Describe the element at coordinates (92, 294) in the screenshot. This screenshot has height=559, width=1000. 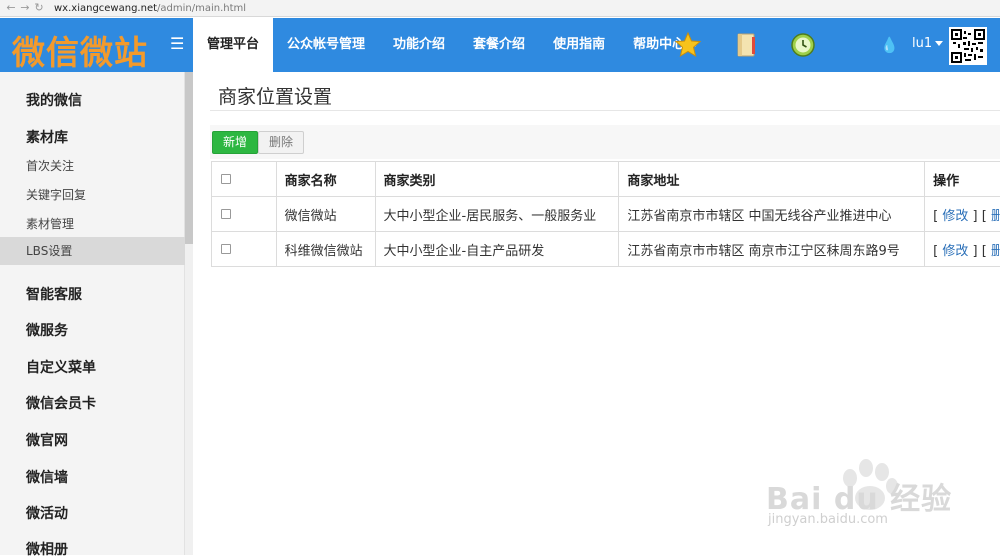
I see `sidebar-item-smart-service: 智能客服` at that location.